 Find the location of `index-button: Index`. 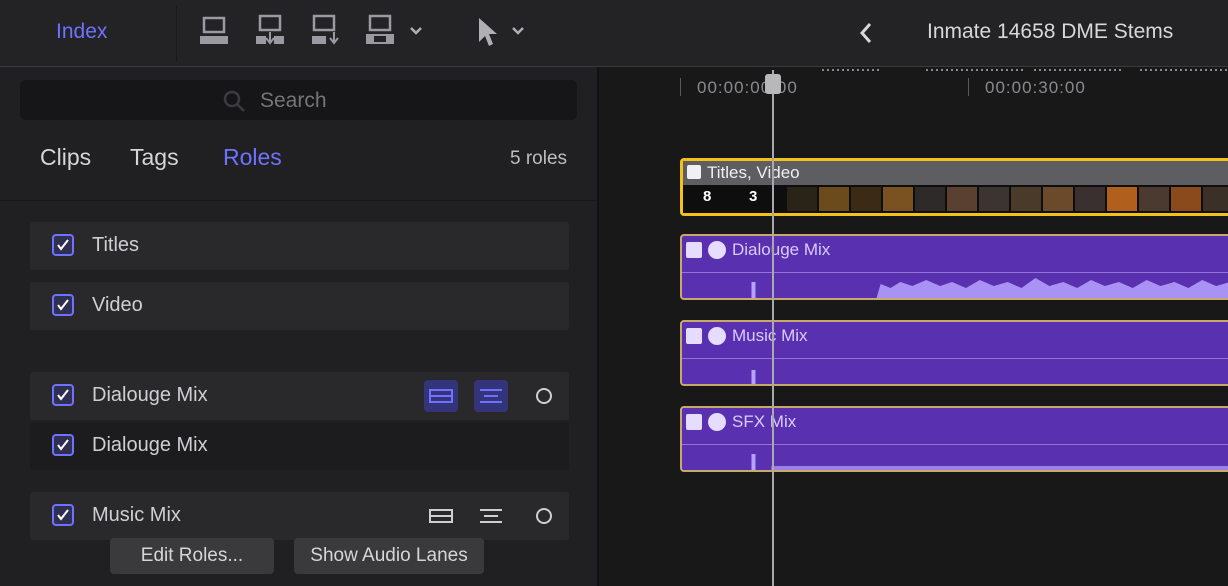

index-button: Index is located at coordinates (81, 32).